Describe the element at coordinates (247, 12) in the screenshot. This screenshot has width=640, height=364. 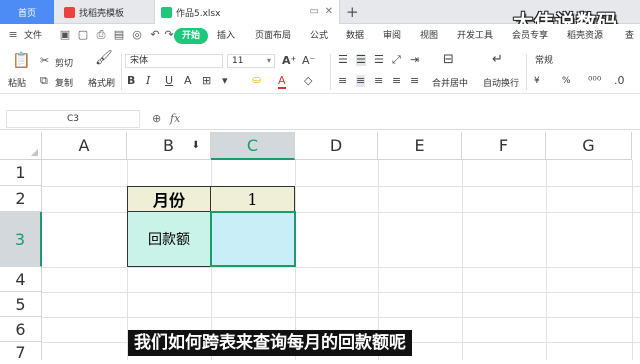
I see `tab-workbook: 作品5.xlsx ▭ ✕` at that location.